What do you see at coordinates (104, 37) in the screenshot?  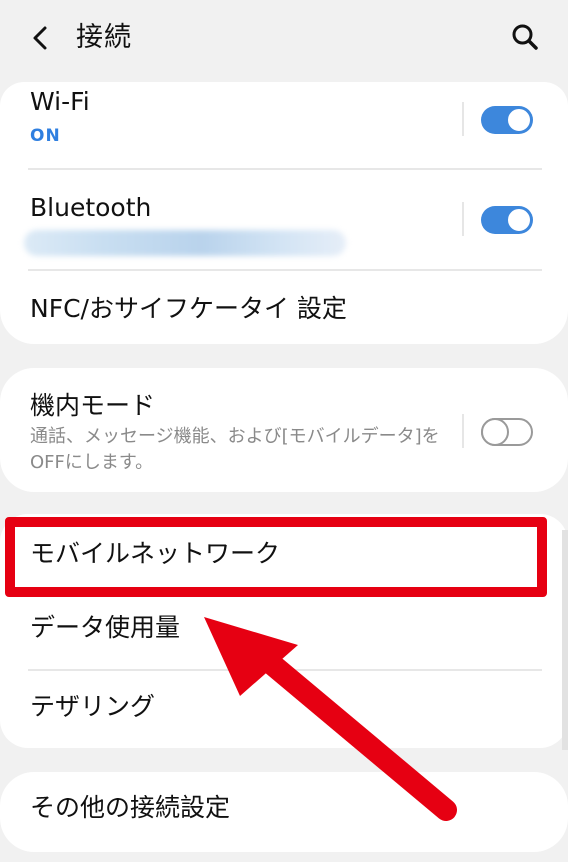 I see `page-title: 接続` at bounding box center [104, 37].